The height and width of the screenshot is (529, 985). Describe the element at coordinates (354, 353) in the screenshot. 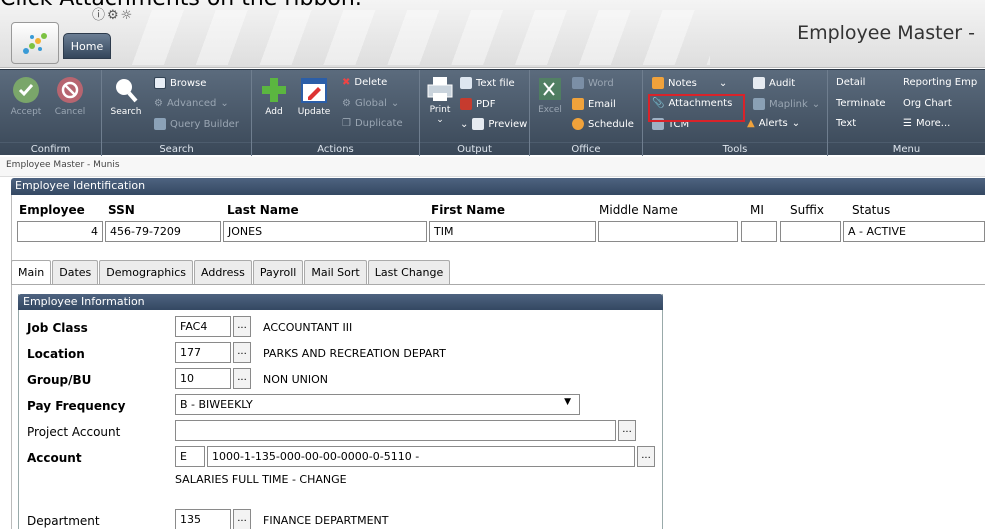

I see `location-description: PARKS AND RECREATION DEPART` at that location.